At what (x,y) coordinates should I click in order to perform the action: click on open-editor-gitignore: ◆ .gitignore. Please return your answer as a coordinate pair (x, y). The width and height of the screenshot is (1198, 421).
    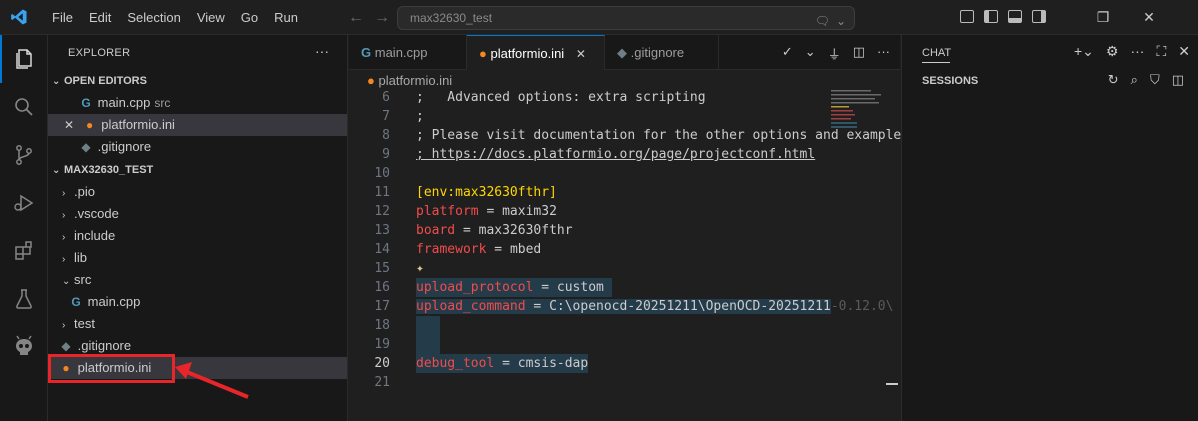
    Looking at the image, I should click on (197, 147).